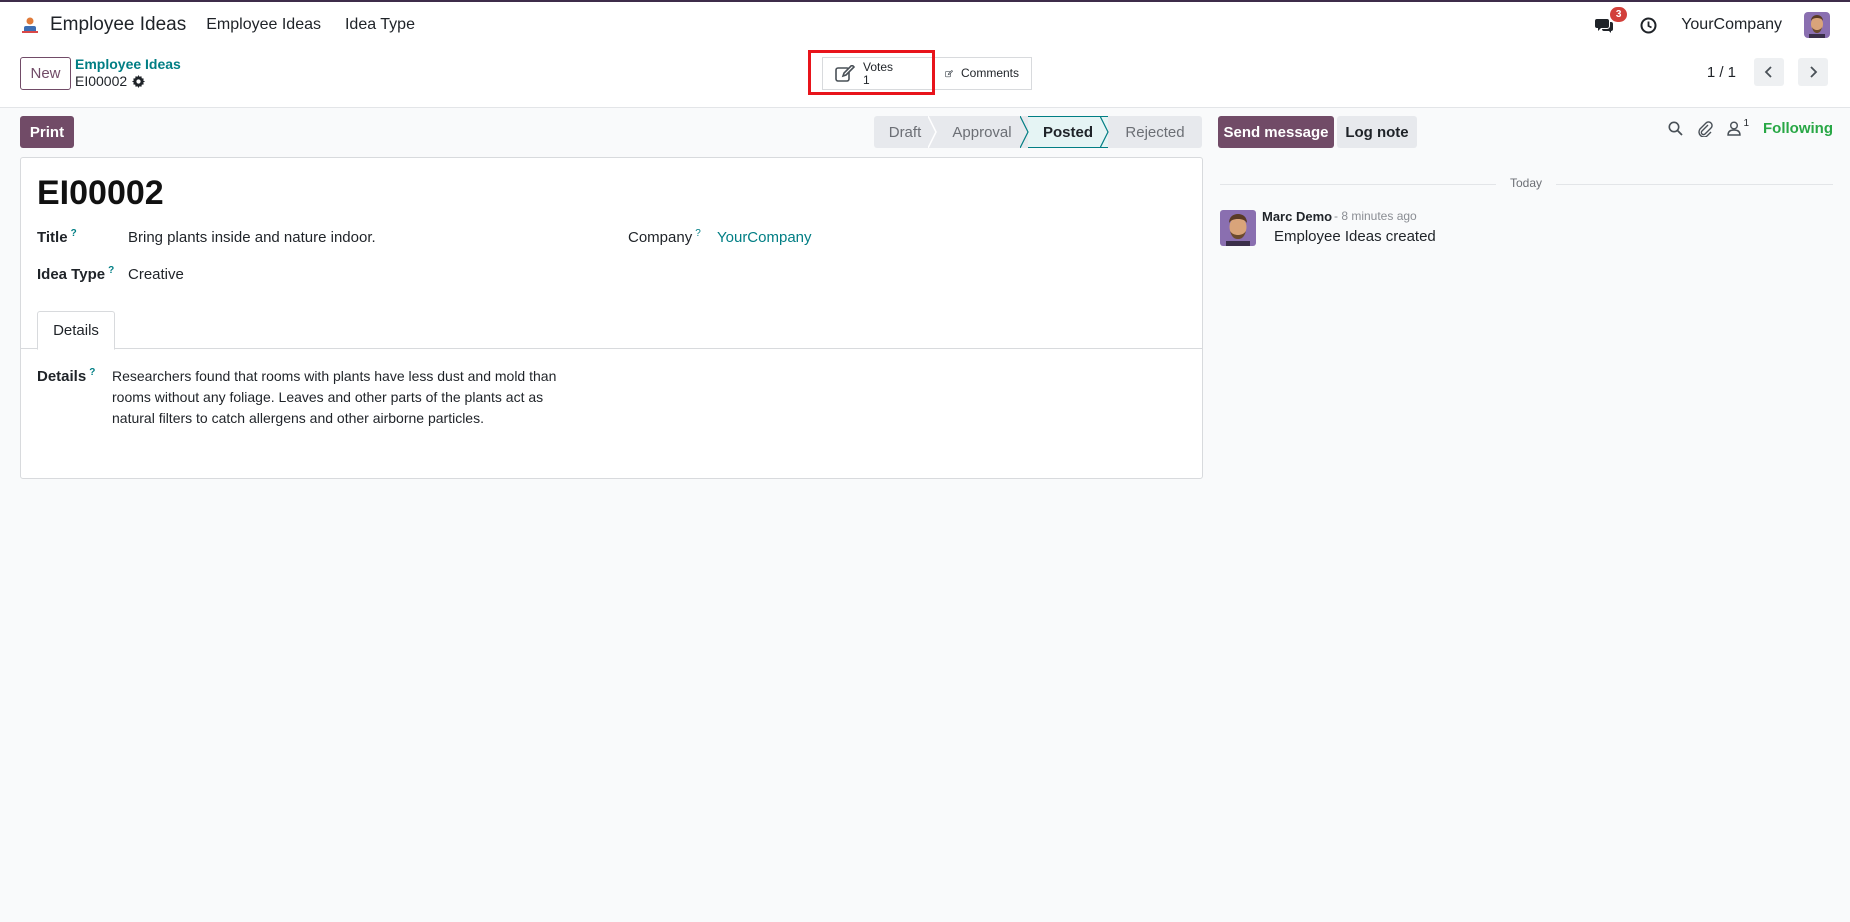 This screenshot has height=922, width=1850. I want to click on menu-employee-ideas: Employee Ideas, so click(263, 25).